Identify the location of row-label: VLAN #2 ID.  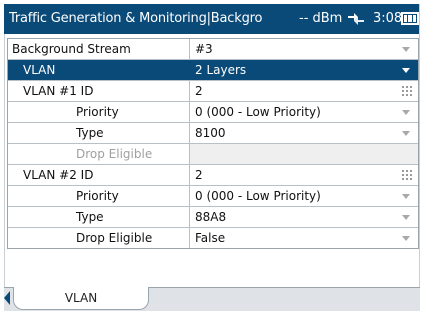
(99, 175).